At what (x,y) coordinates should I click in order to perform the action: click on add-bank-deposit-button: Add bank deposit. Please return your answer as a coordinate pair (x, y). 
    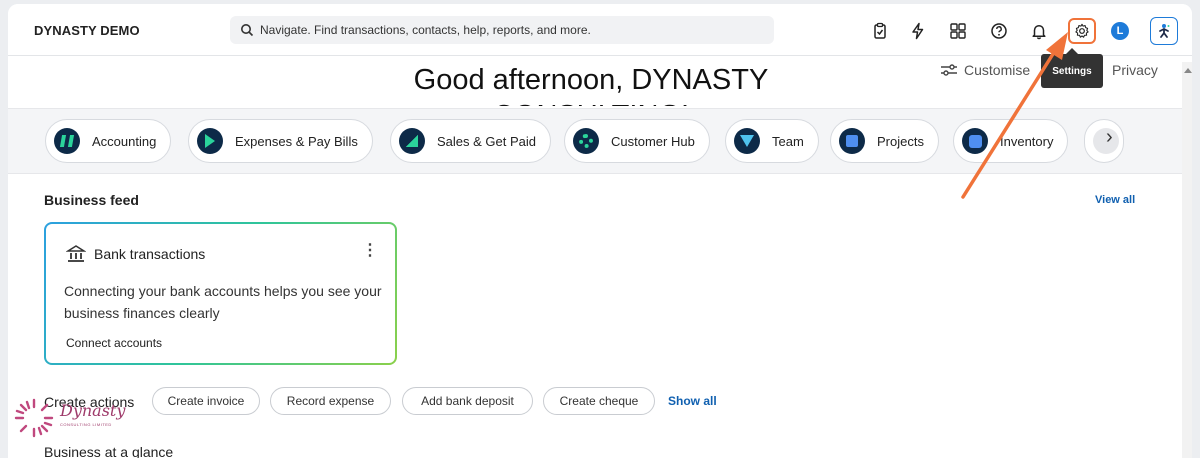
    Looking at the image, I should click on (467, 401).